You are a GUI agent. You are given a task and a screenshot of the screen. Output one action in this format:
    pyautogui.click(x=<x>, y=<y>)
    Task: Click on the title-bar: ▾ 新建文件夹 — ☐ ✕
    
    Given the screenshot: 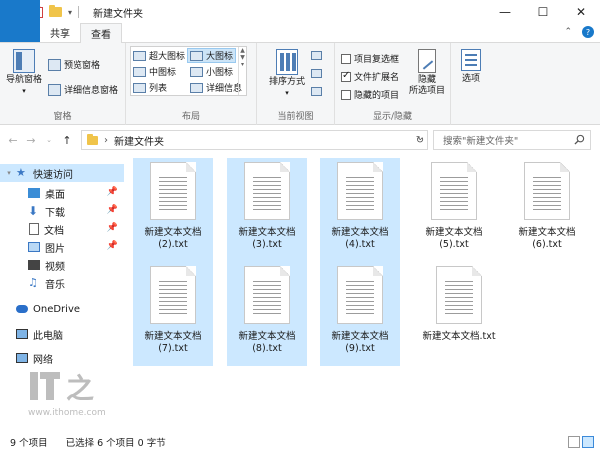 What is the action you would take?
    pyautogui.click(x=300, y=12)
    